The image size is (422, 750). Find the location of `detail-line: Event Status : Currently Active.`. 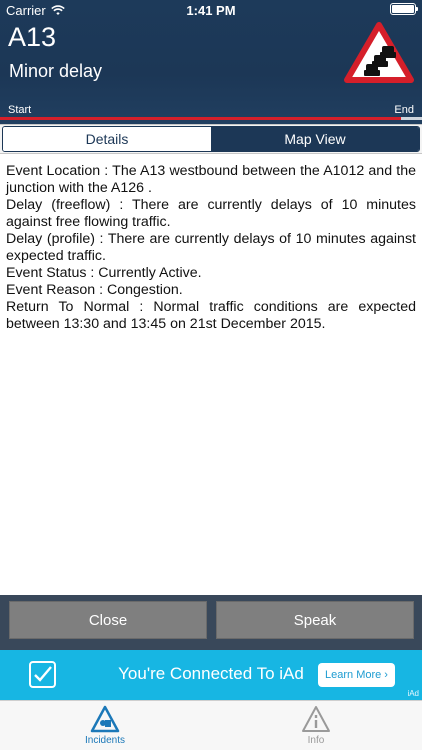

detail-line: Event Status : Currently Active. is located at coordinates (104, 273).